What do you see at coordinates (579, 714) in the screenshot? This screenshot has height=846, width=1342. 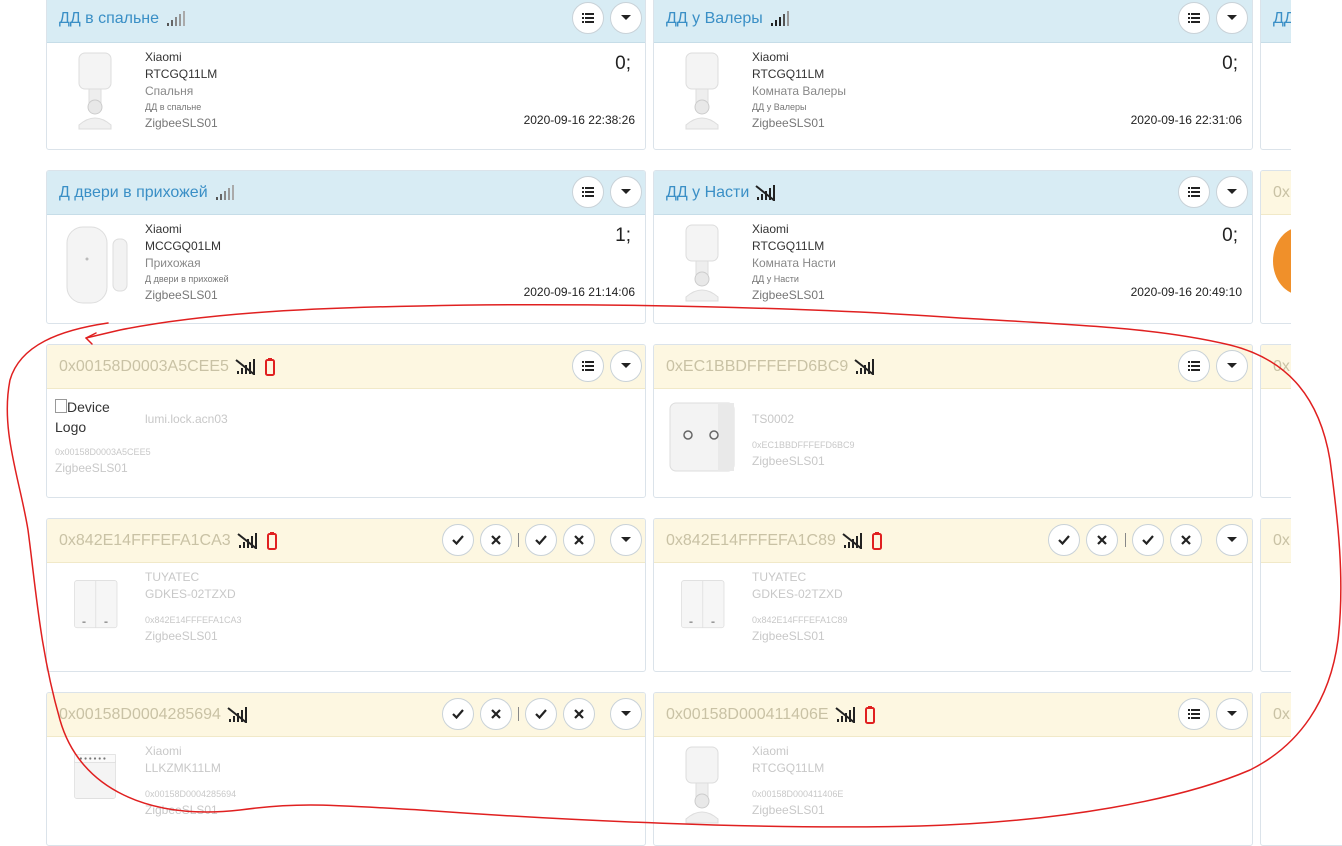 I see `relay2-off-button` at bounding box center [579, 714].